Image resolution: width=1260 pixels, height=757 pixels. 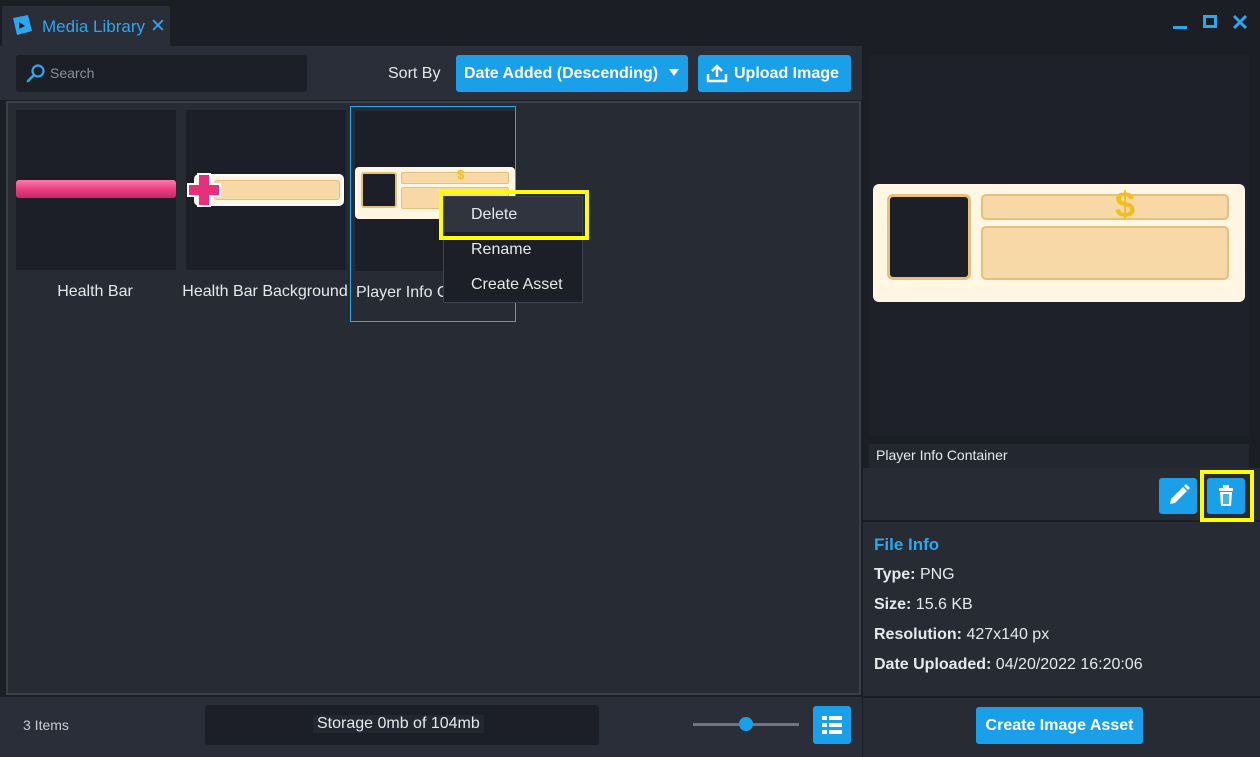 I want to click on upload-image-button: Upload Image, so click(x=774, y=73).